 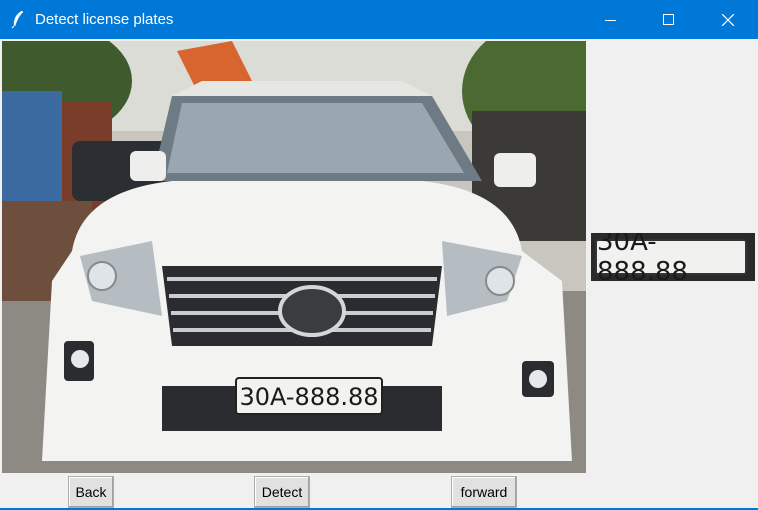 I want to click on detected-plate-image: 30A-888.88, so click(x=673, y=257).